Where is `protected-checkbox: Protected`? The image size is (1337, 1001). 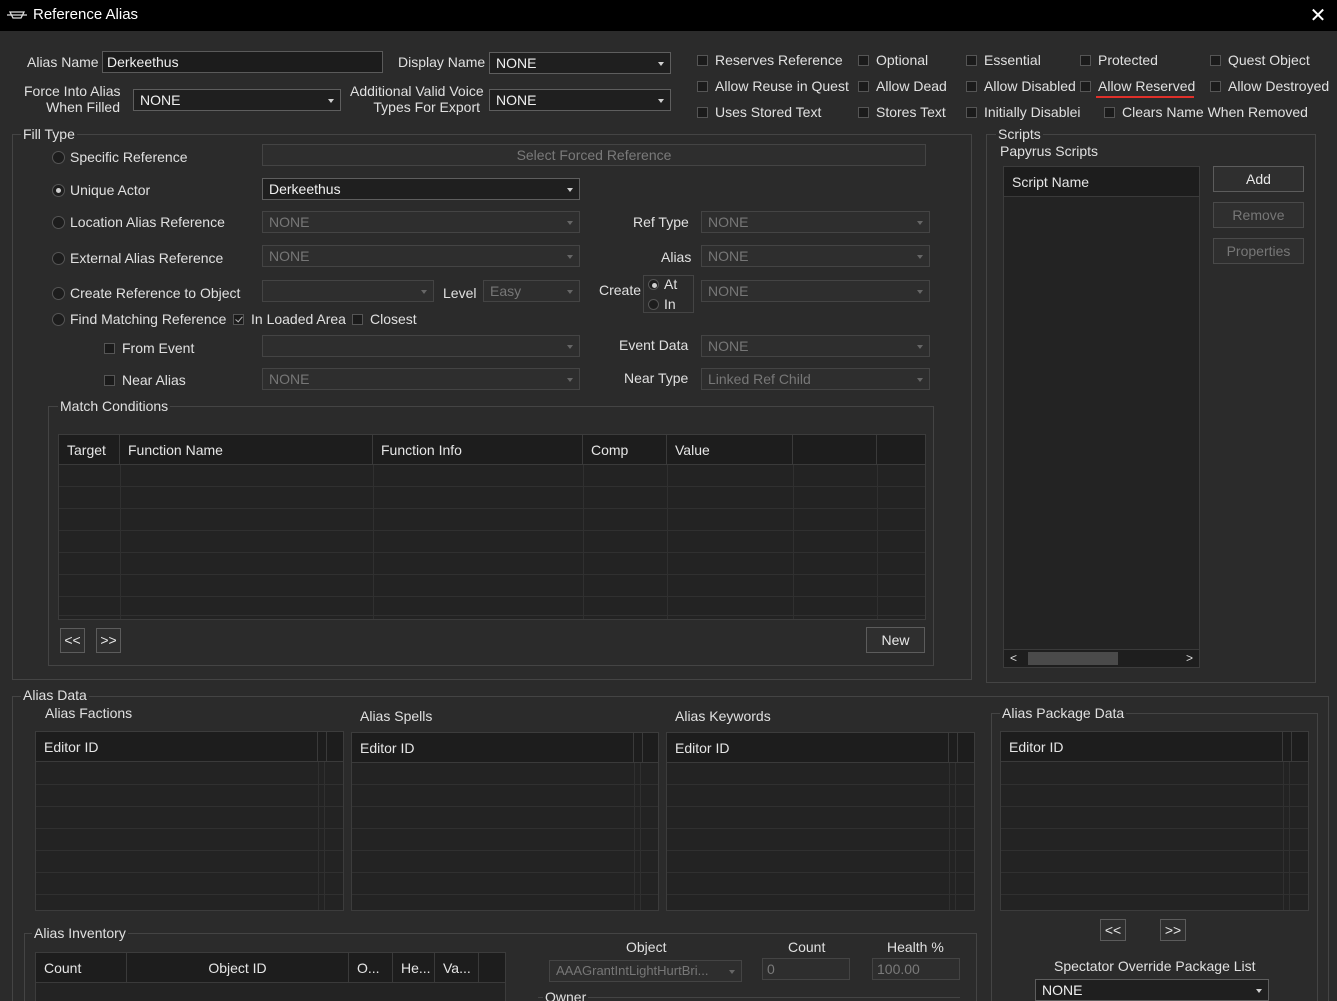 protected-checkbox: Protected is located at coordinates (1119, 60).